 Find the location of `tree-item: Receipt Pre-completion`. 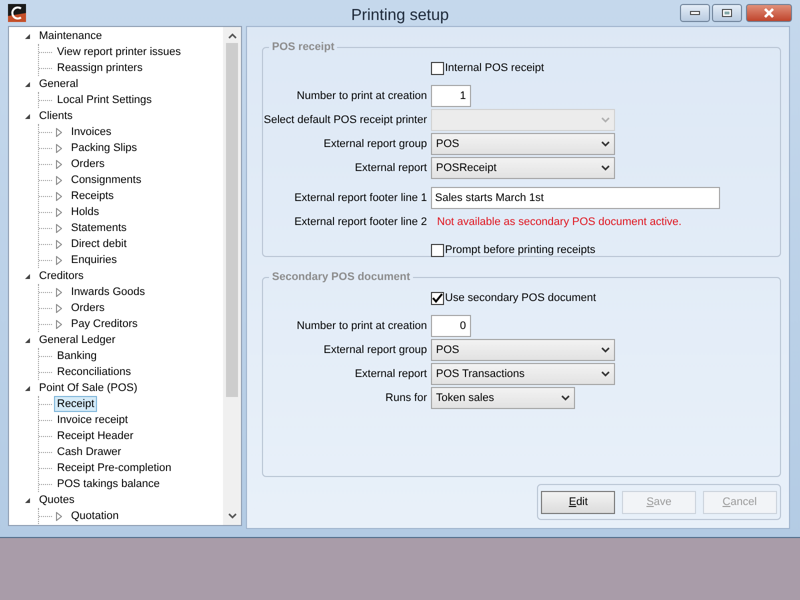

tree-item: Receipt Pre-completion is located at coordinates (114, 468).